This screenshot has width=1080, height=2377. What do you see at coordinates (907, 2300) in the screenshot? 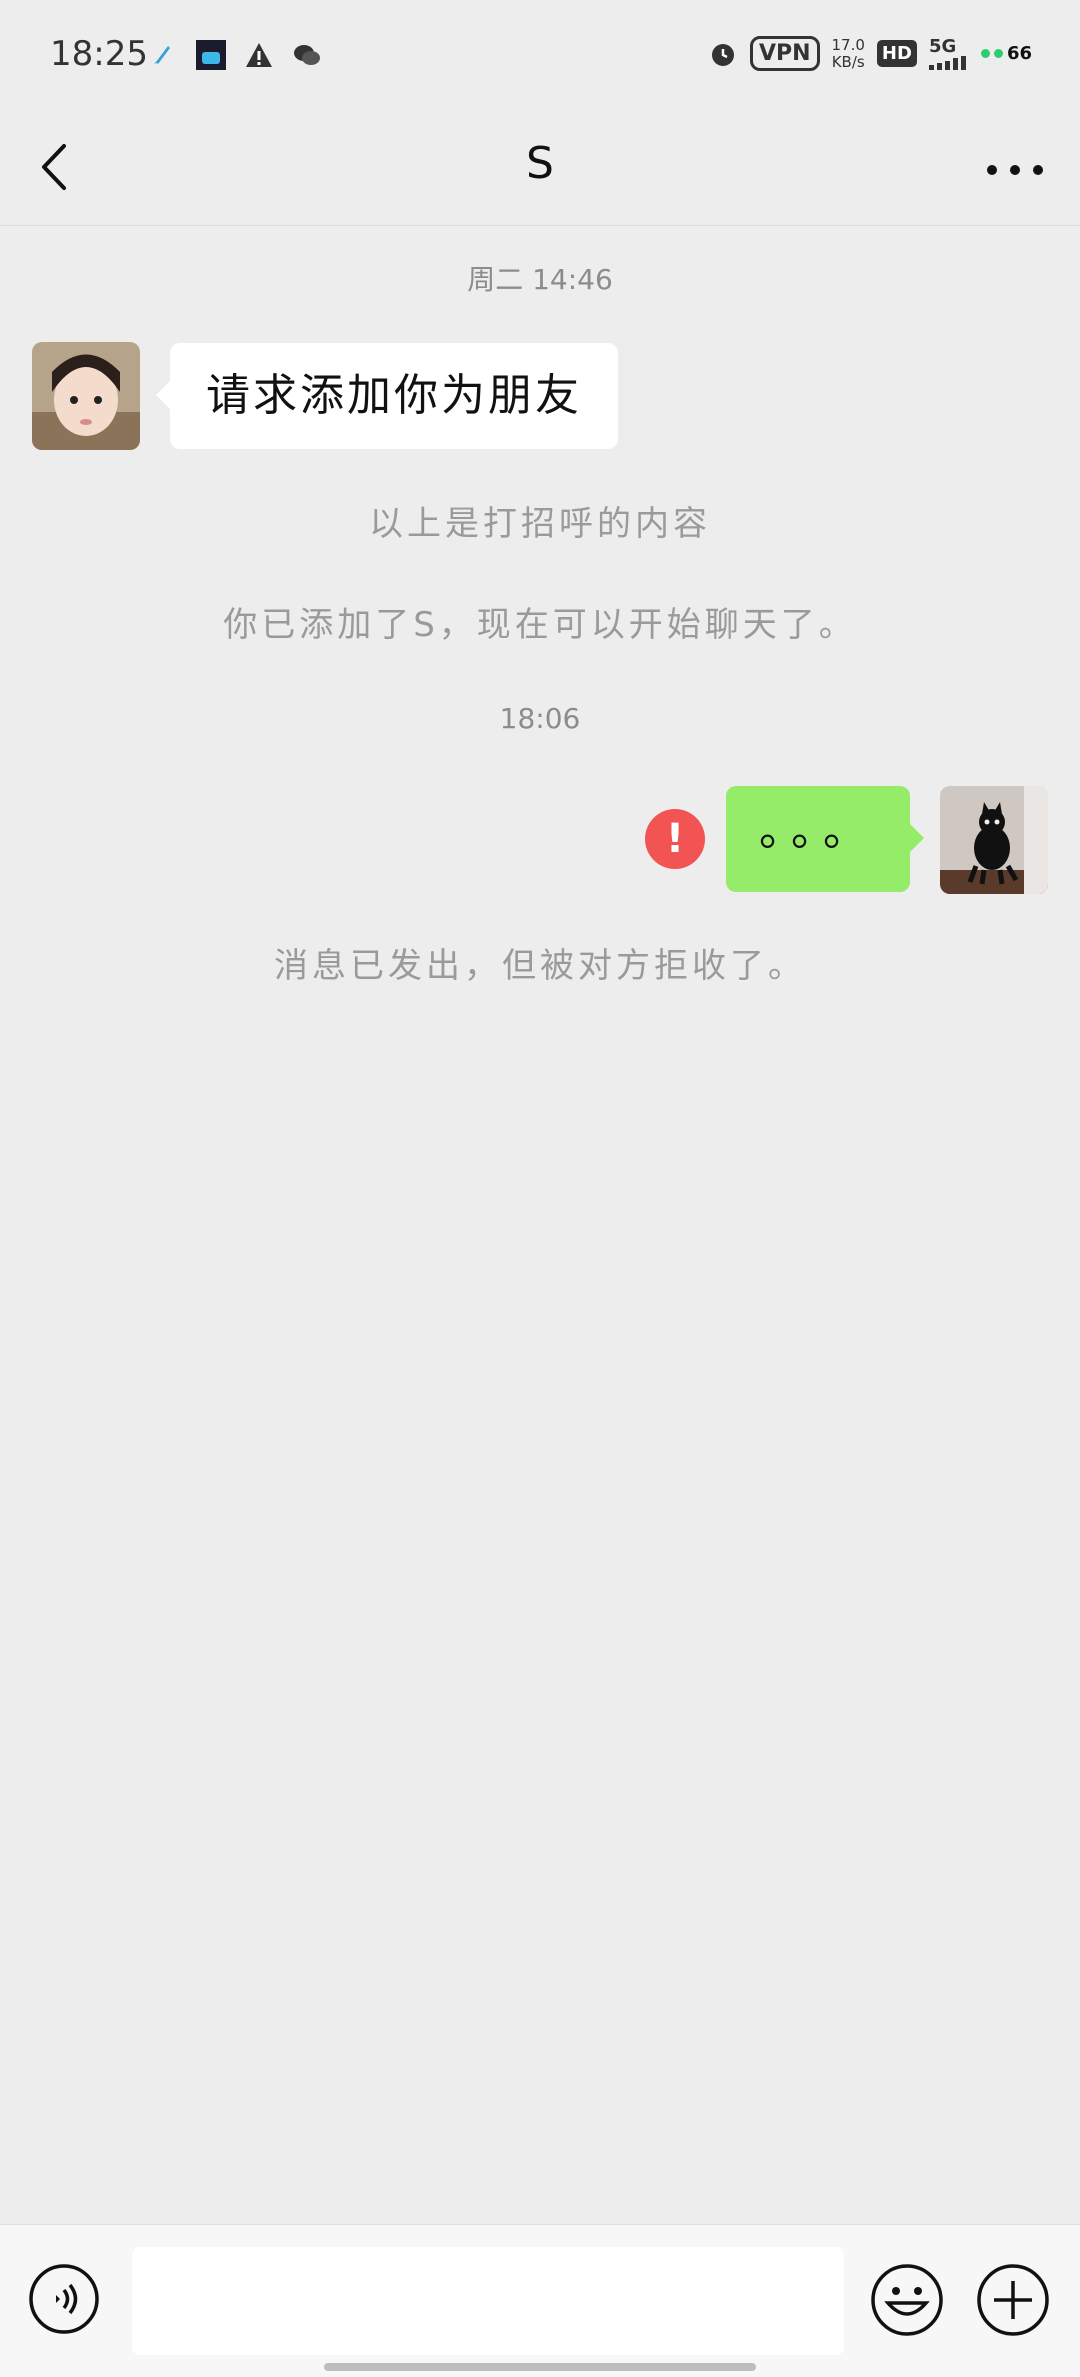
I see `emoji-icon` at bounding box center [907, 2300].